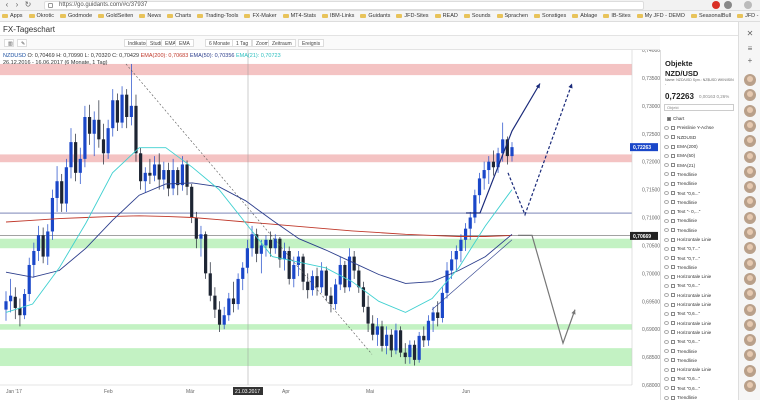  I want to click on toolbar-item: 6 Monate, so click(219, 43).